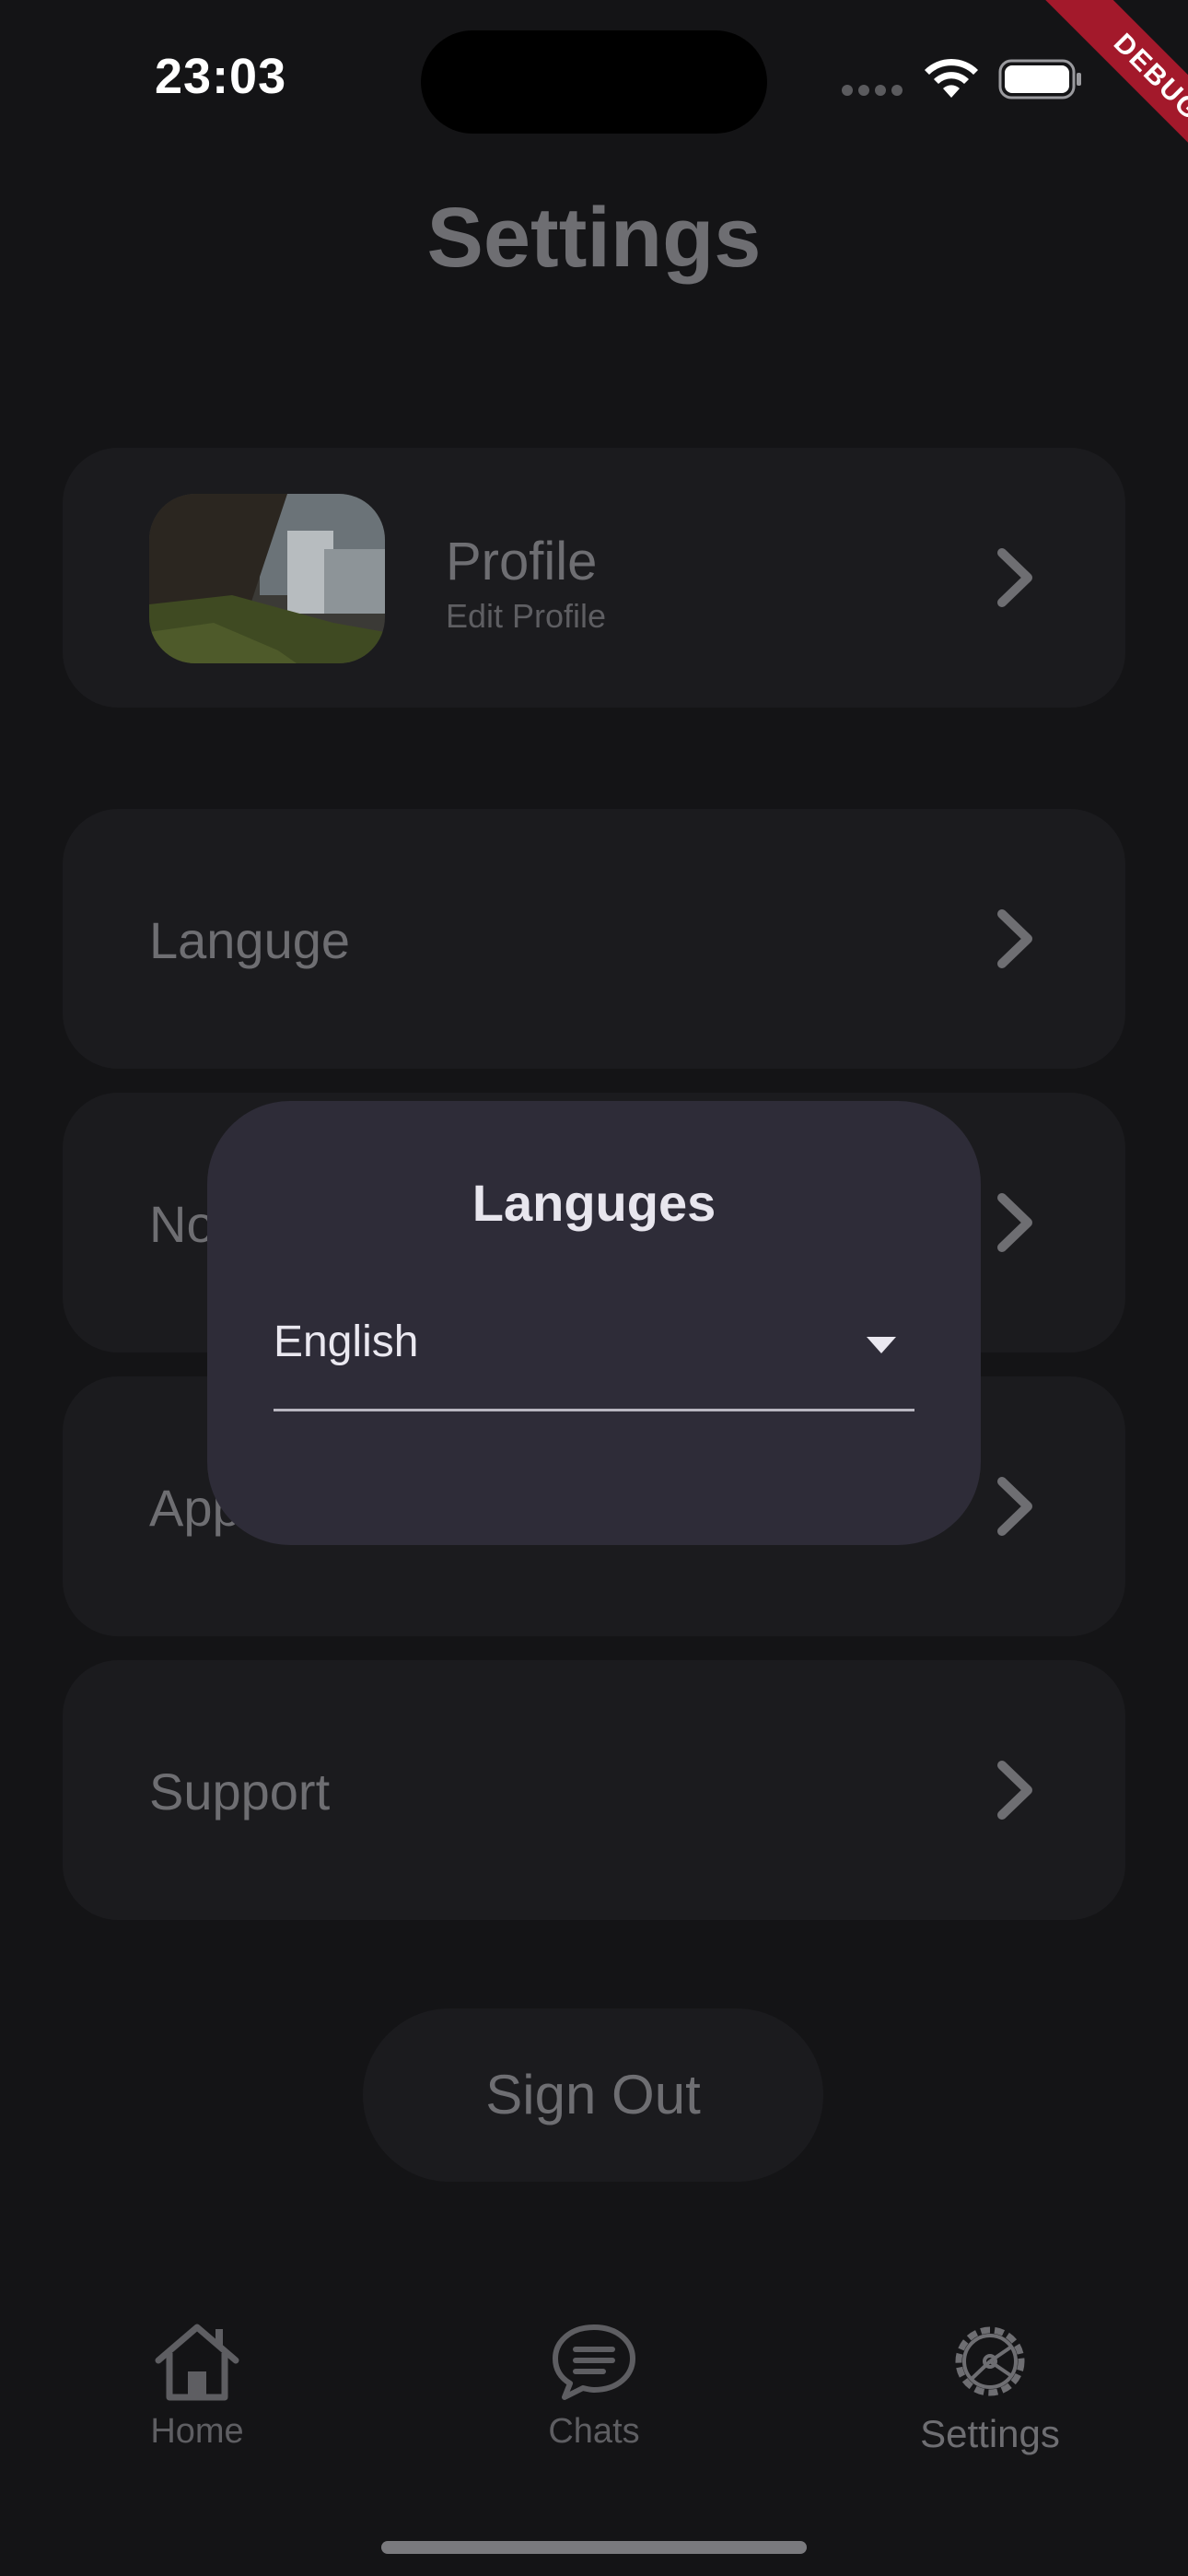 The image size is (1188, 2576). Describe the element at coordinates (951, 78) in the screenshot. I see `wifi-icon` at that location.